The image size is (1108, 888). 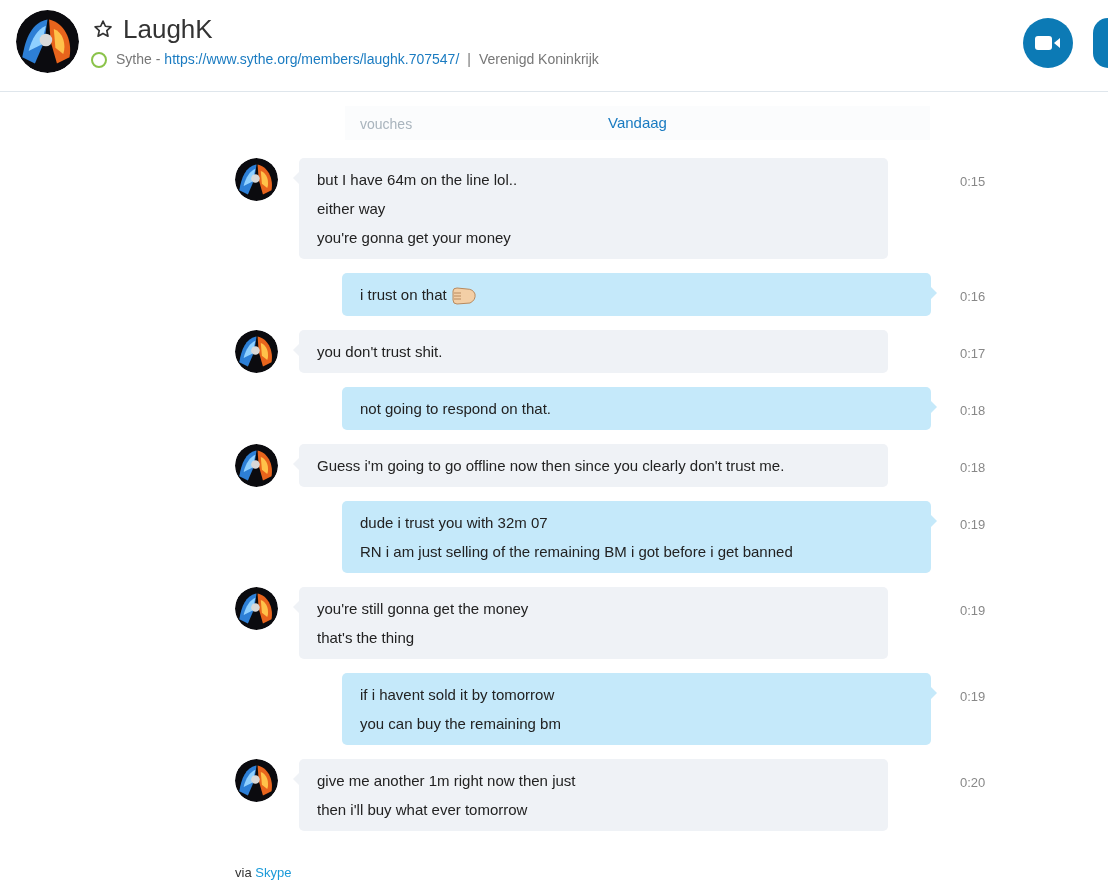 I want to click on profile-link: https://www.sythe.org/members/laughk.707547/, so click(x=312, y=59).